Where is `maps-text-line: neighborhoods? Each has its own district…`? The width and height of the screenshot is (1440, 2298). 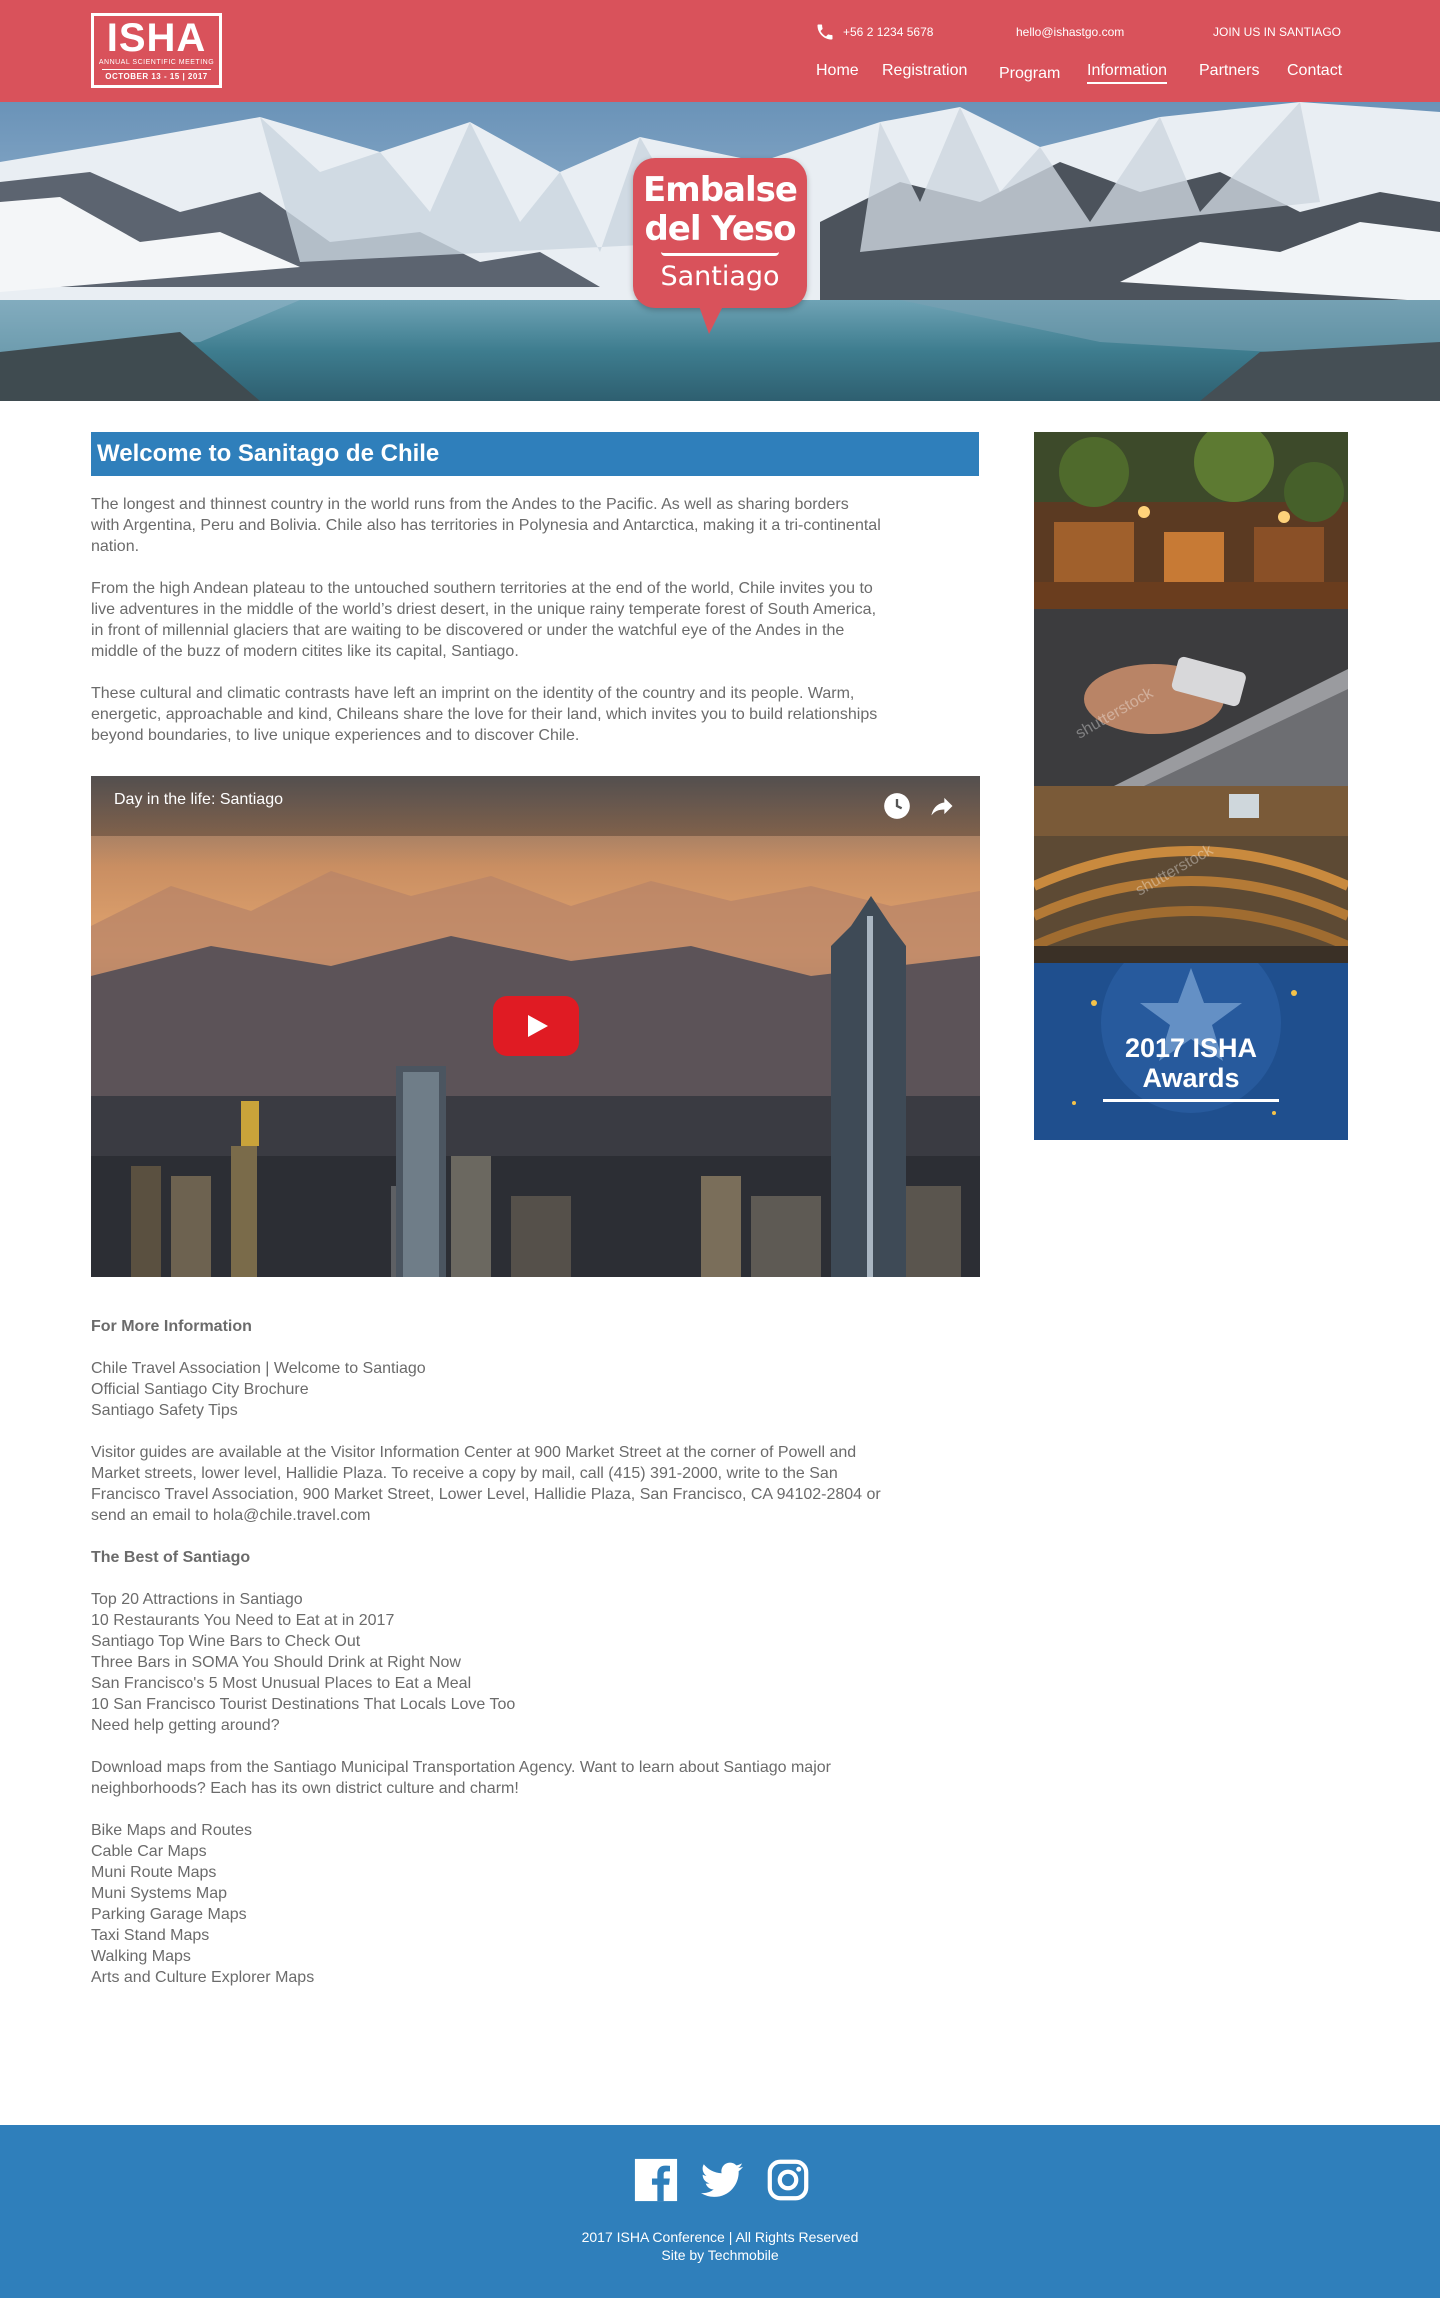 maps-text-line: neighborhoods? Each has its own district… is located at coordinates (305, 1788).